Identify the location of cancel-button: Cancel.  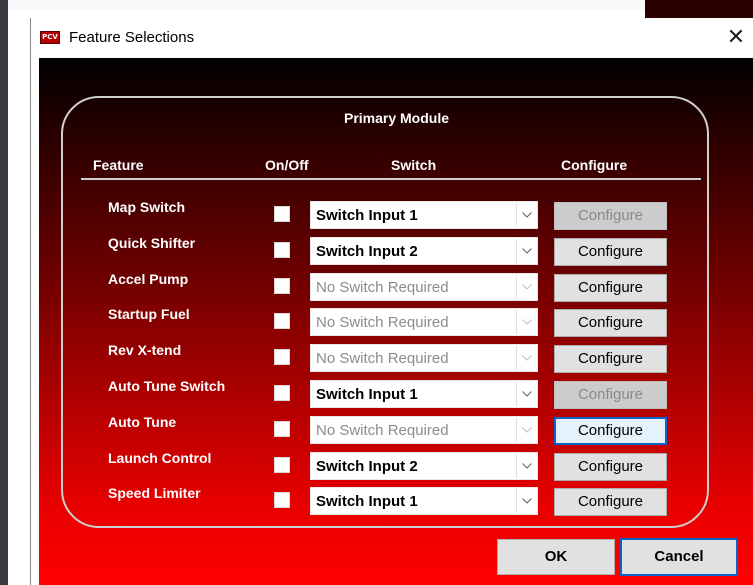
(679, 557).